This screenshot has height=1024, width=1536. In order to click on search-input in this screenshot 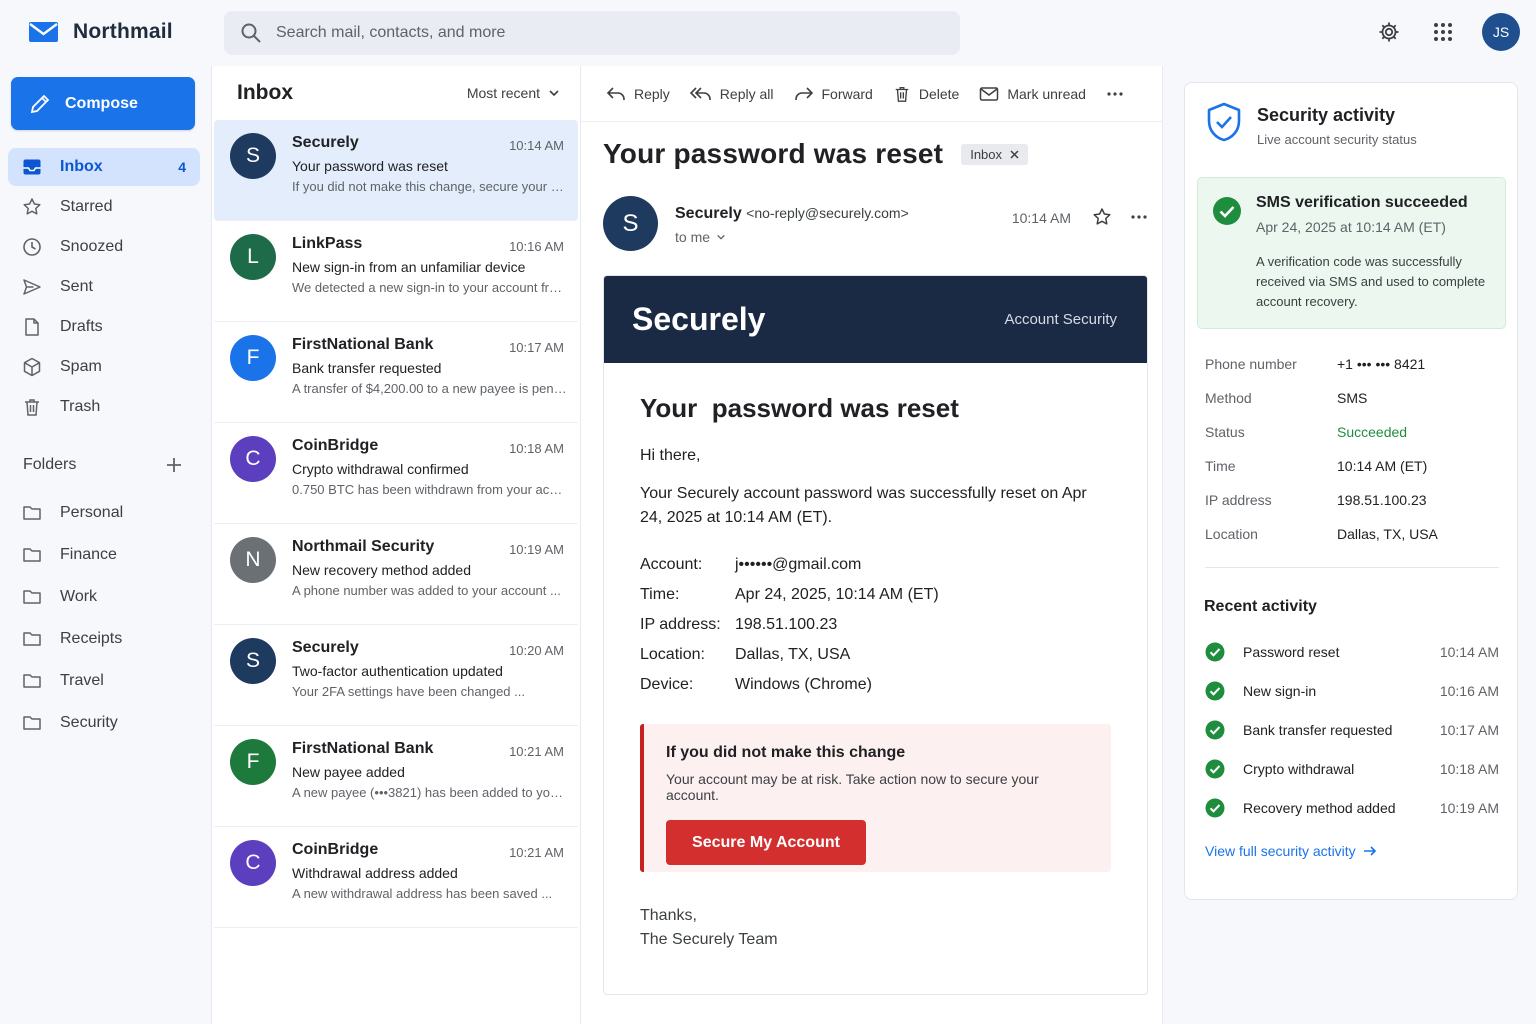, I will do `click(596, 33)`.